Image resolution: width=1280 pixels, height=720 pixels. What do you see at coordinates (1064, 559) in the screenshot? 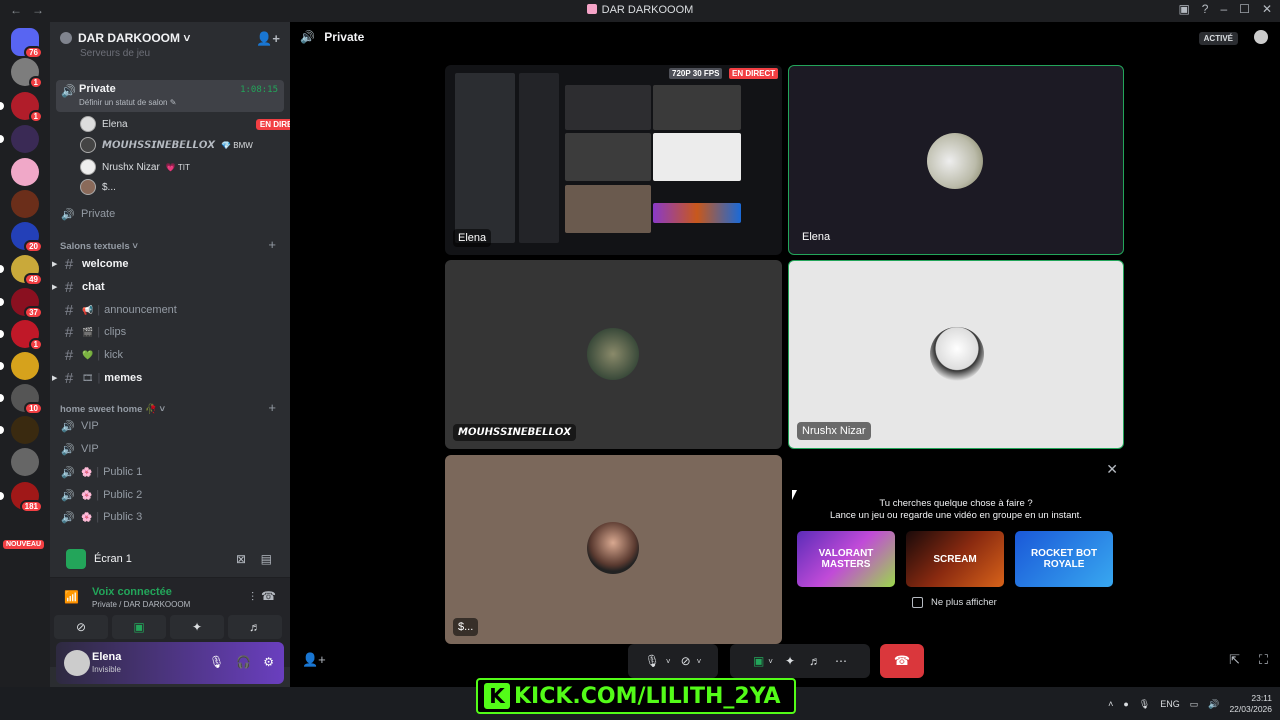
I see `game-card-rocket-bot-royale: ROCKET BOT ROYALE` at bounding box center [1064, 559].